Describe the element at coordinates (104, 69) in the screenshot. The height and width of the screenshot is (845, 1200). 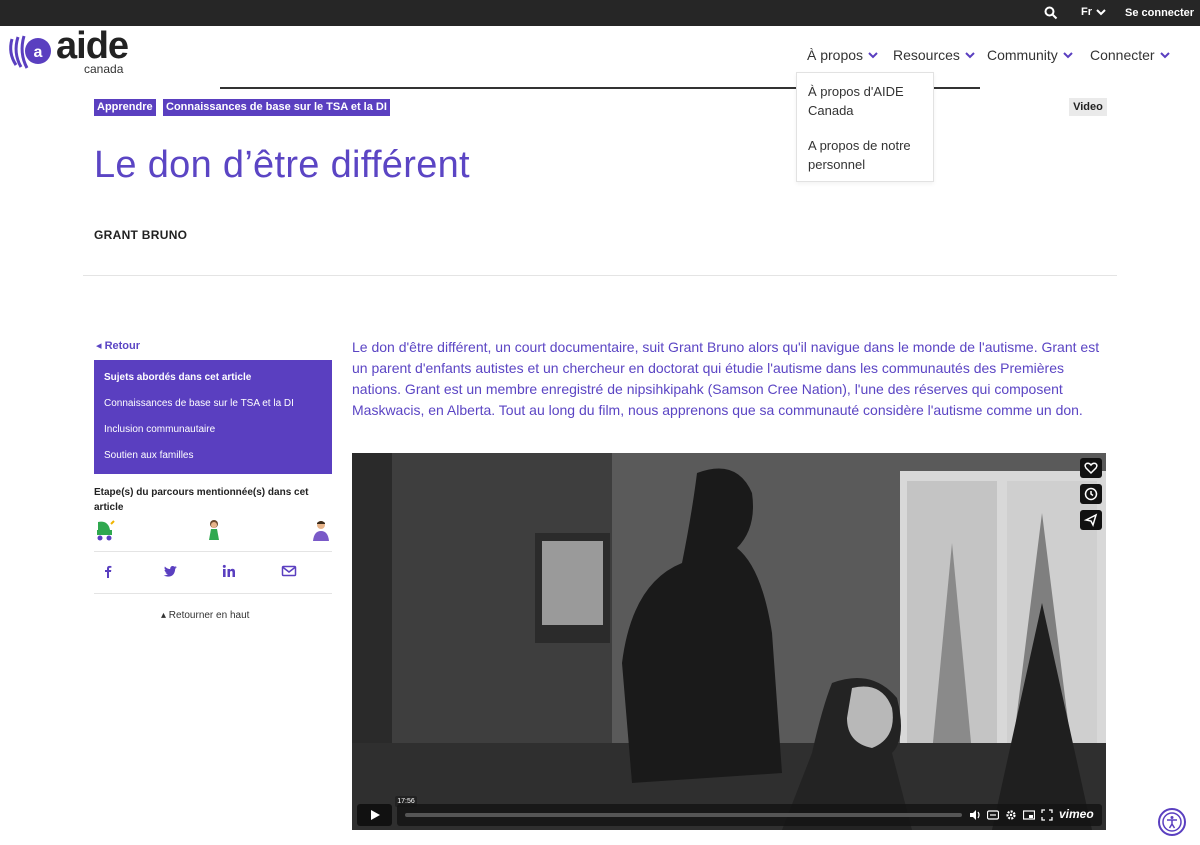
I see `logo-sub: canada` at that location.